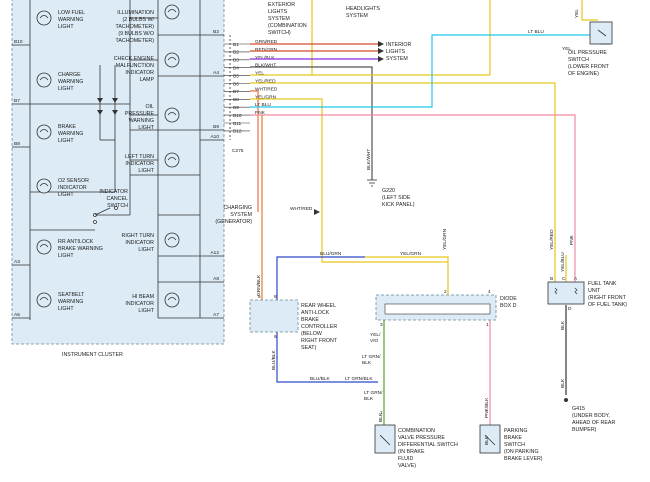 This screenshot has height=482, width=650. Describe the element at coordinates (143, 297) in the screenshot. I see `label-hi-beam-1: HI BEAM` at that location.